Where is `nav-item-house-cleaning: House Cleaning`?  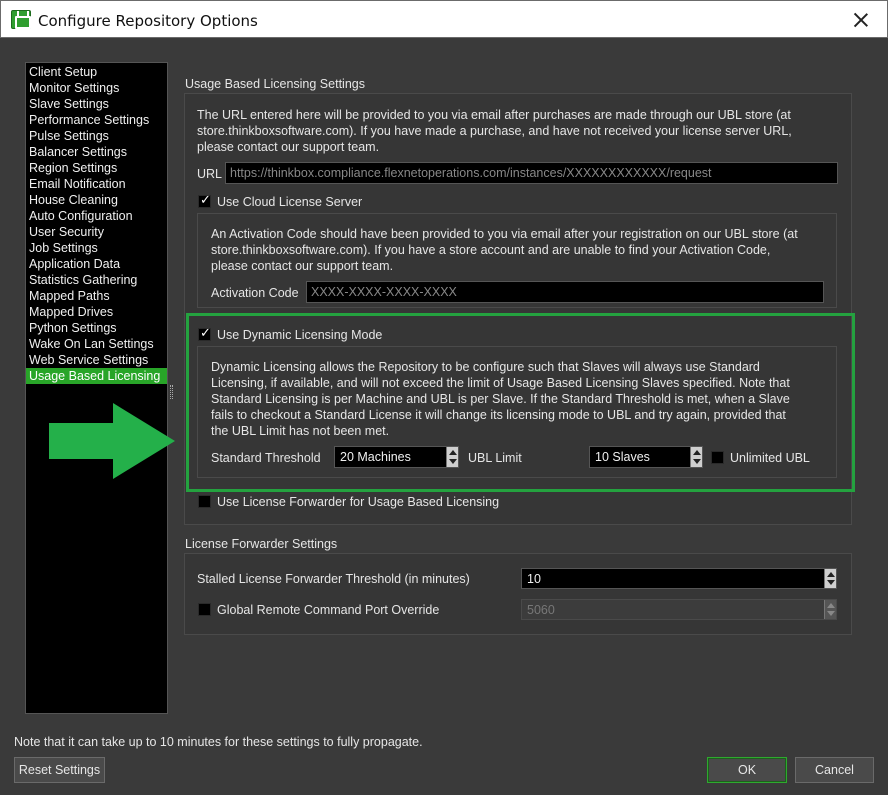 nav-item-house-cleaning: House Cleaning is located at coordinates (96, 200).